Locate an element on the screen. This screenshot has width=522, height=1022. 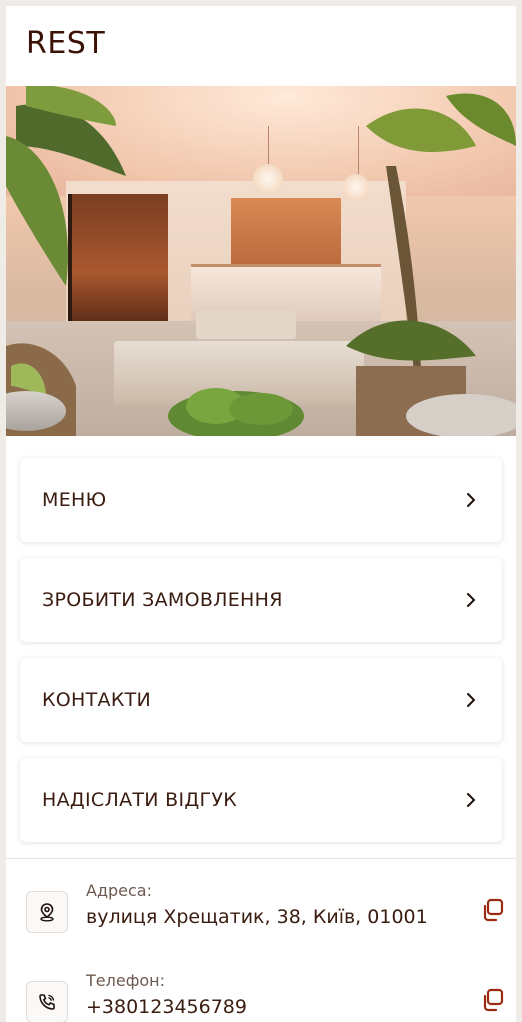
address-value: вулиця Хрещатик, 38, Київ, 01001 is located at coordinates (257, 917).